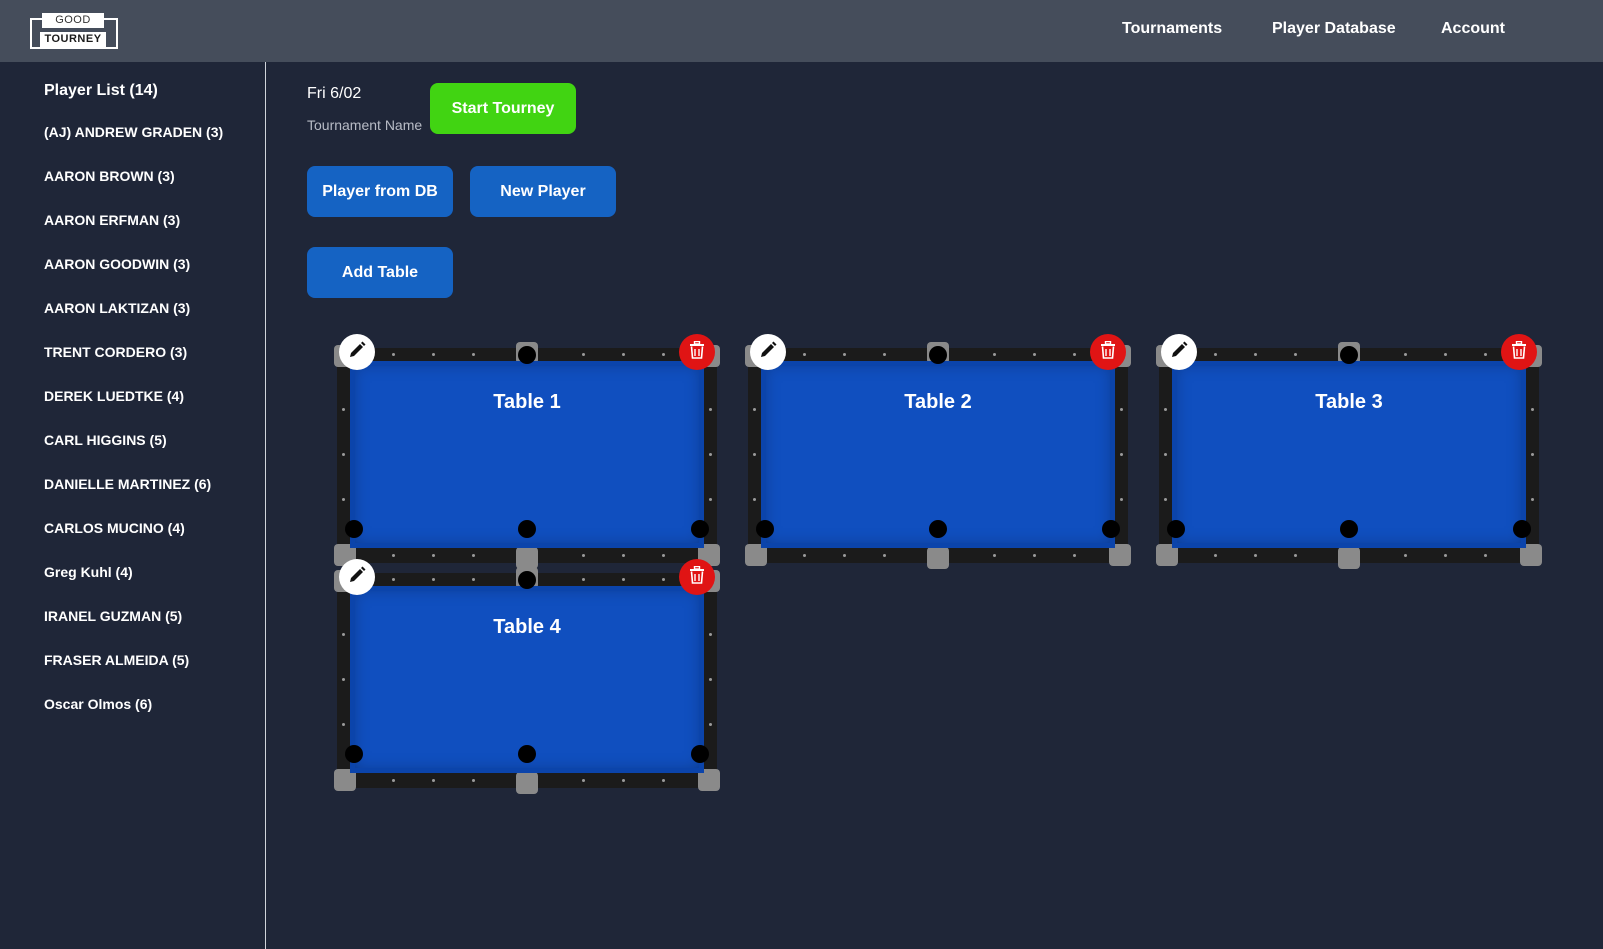 The width and height of the screenshot is (1603, 949). Describe the element at coordinates (133, 586) in the screenshot. I see `player-list-item: Greg Kuhl (4)` at that location.